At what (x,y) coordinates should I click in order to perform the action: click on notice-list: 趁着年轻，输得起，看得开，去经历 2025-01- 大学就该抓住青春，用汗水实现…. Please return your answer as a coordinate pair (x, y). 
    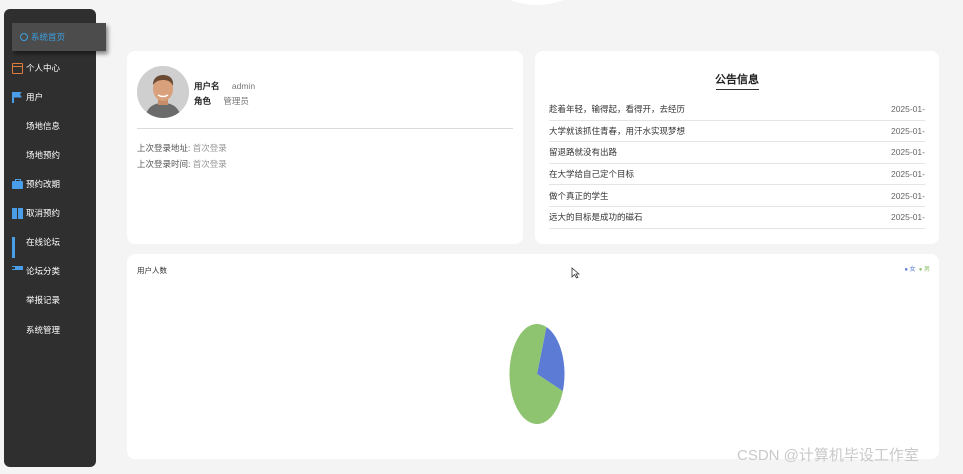
    Looking at the image, I should click on (737, 164).